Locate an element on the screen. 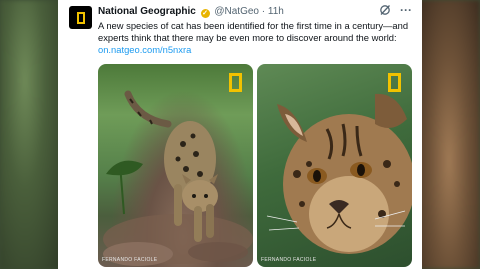  avatar is located at coordinates (80, 17).